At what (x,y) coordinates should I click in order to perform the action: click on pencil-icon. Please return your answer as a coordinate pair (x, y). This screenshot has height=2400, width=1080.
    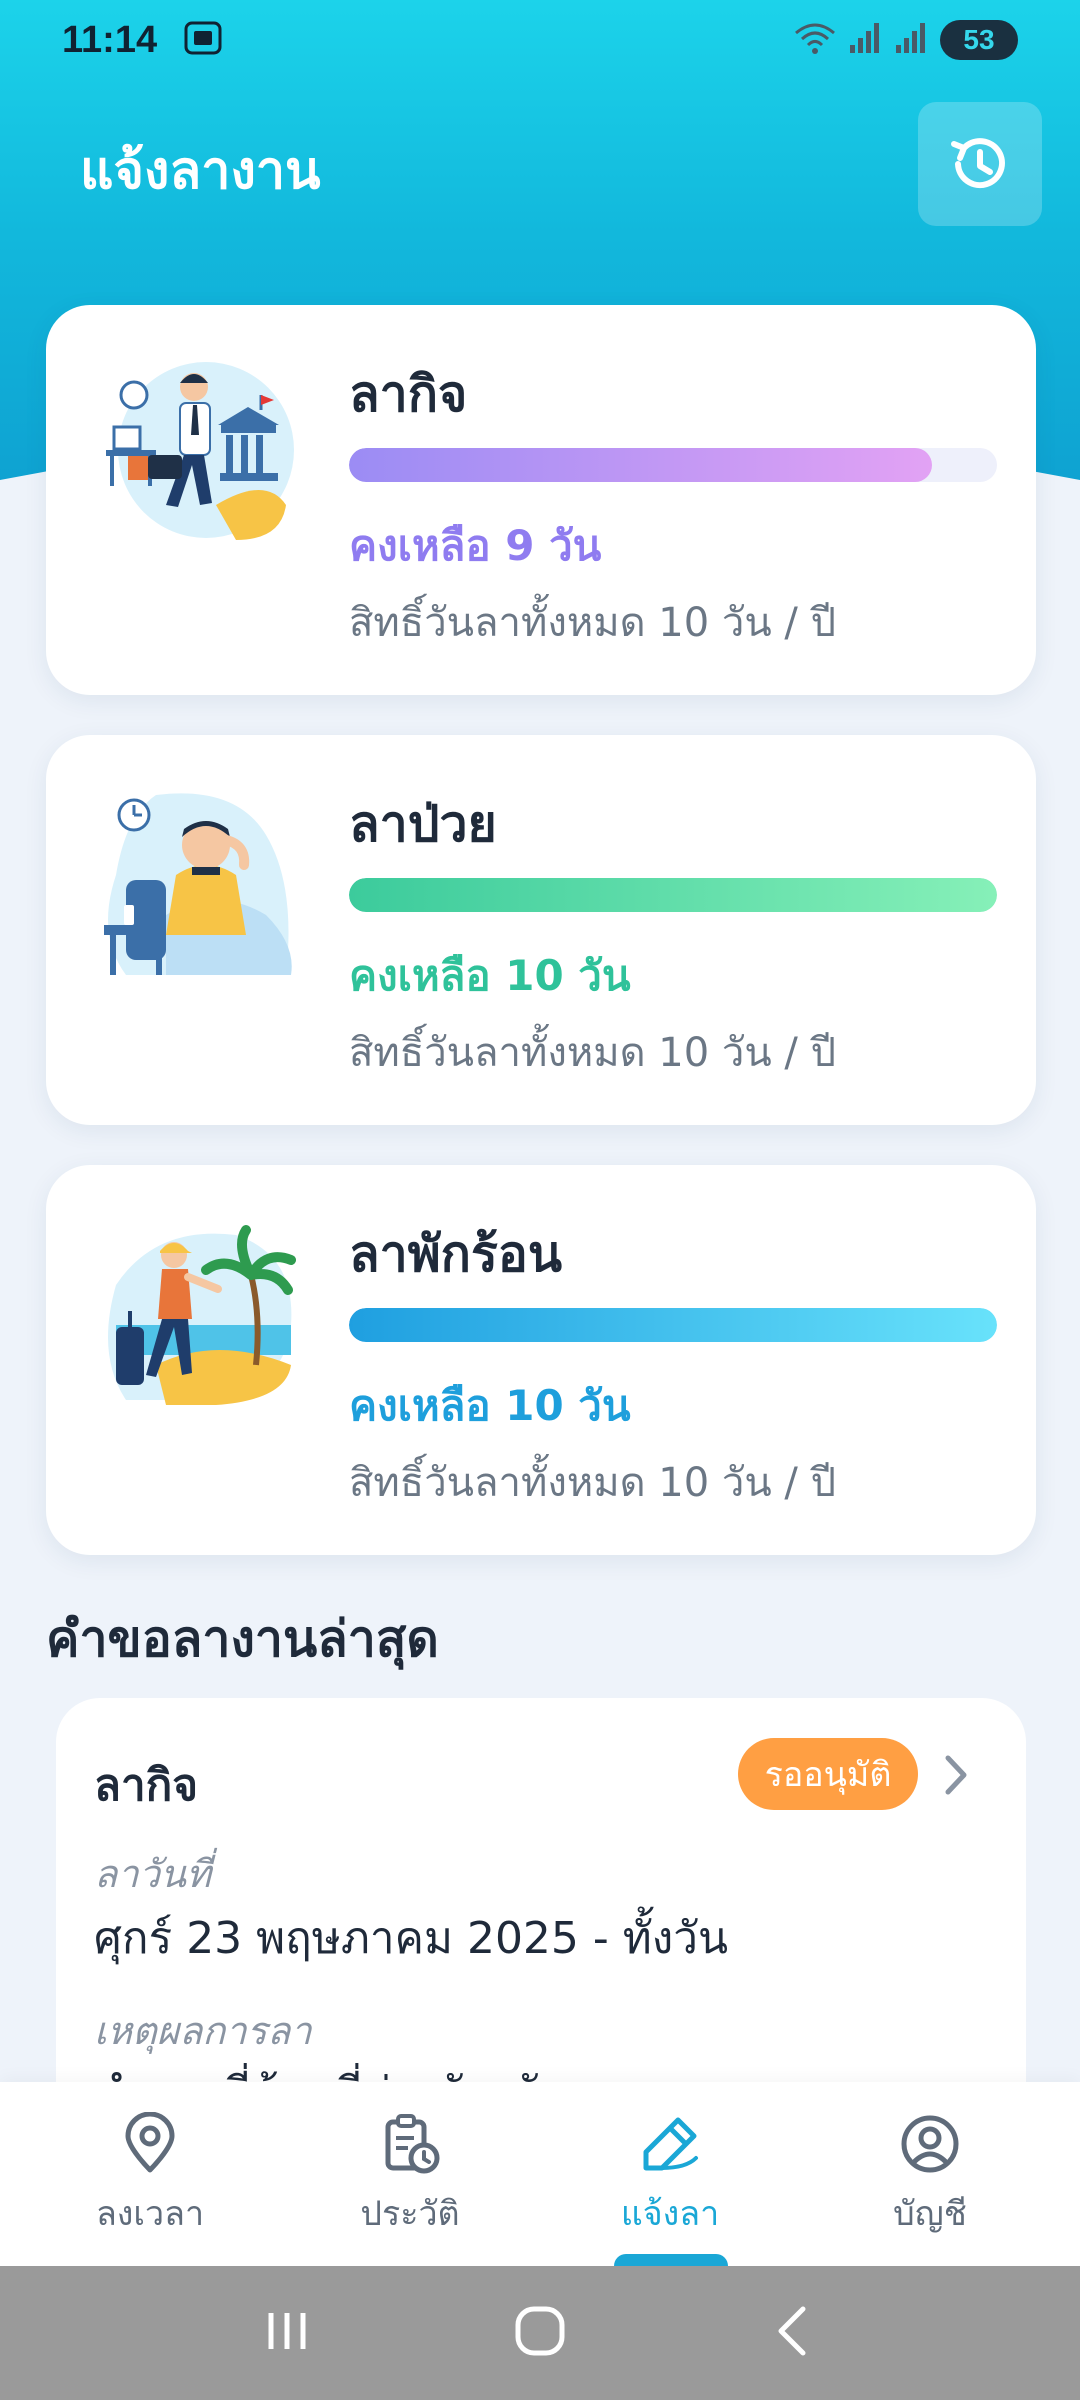
    Looking at the image, I should click on (670, 2144).